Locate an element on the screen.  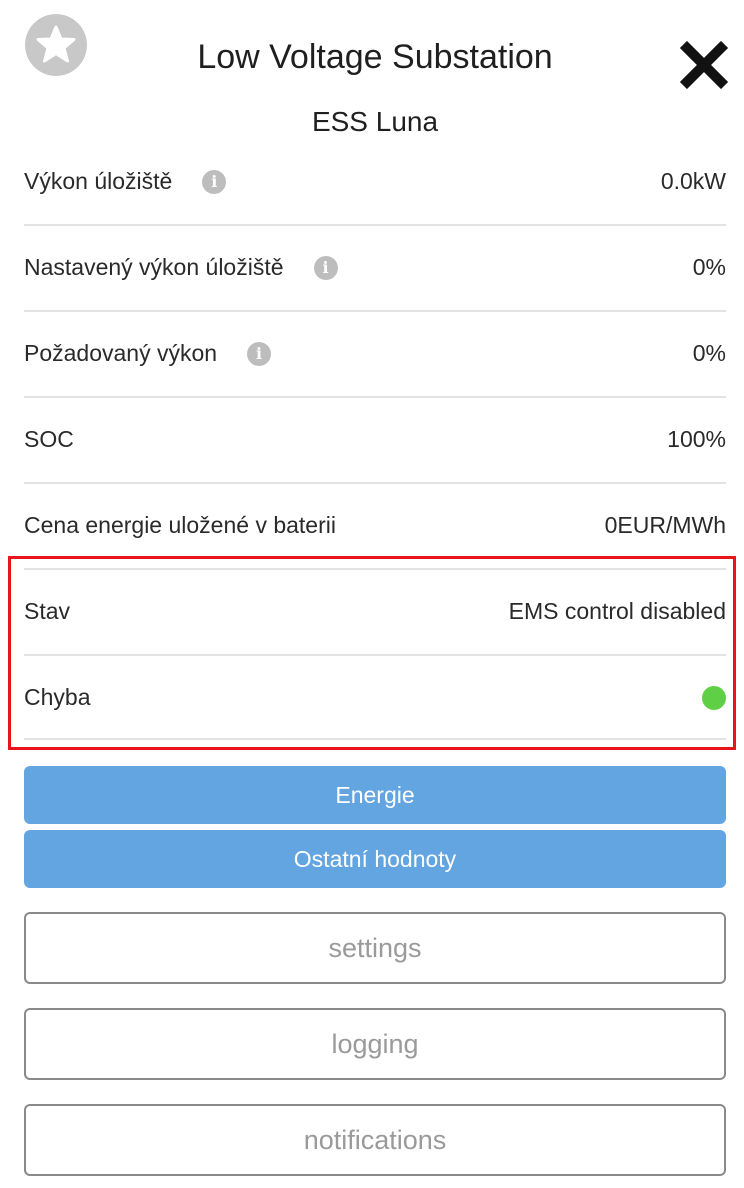
row-value-nastaveny-vykon: 0% is located at coordinates (709, 267).